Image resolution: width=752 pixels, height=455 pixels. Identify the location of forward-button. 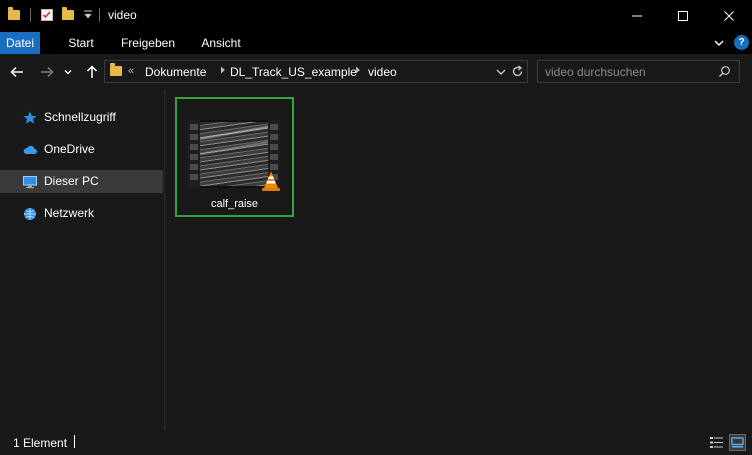
(47, 72).